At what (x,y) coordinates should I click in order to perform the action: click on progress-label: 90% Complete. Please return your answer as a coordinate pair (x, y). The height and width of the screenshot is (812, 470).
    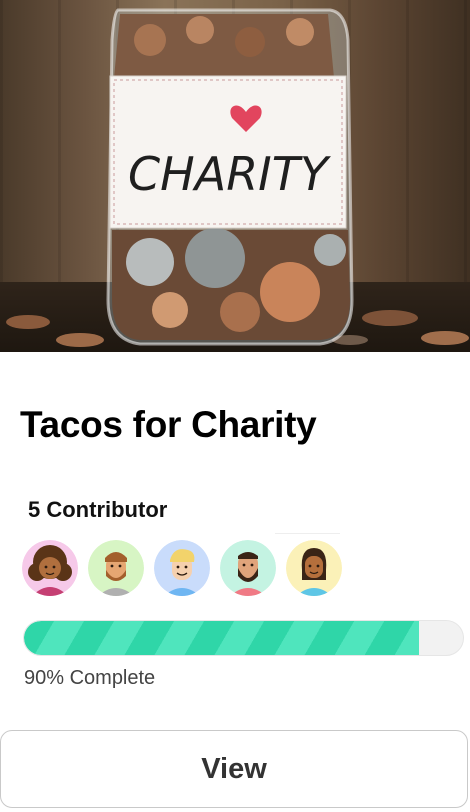
    Looking at the image, I should click on (90, 678).